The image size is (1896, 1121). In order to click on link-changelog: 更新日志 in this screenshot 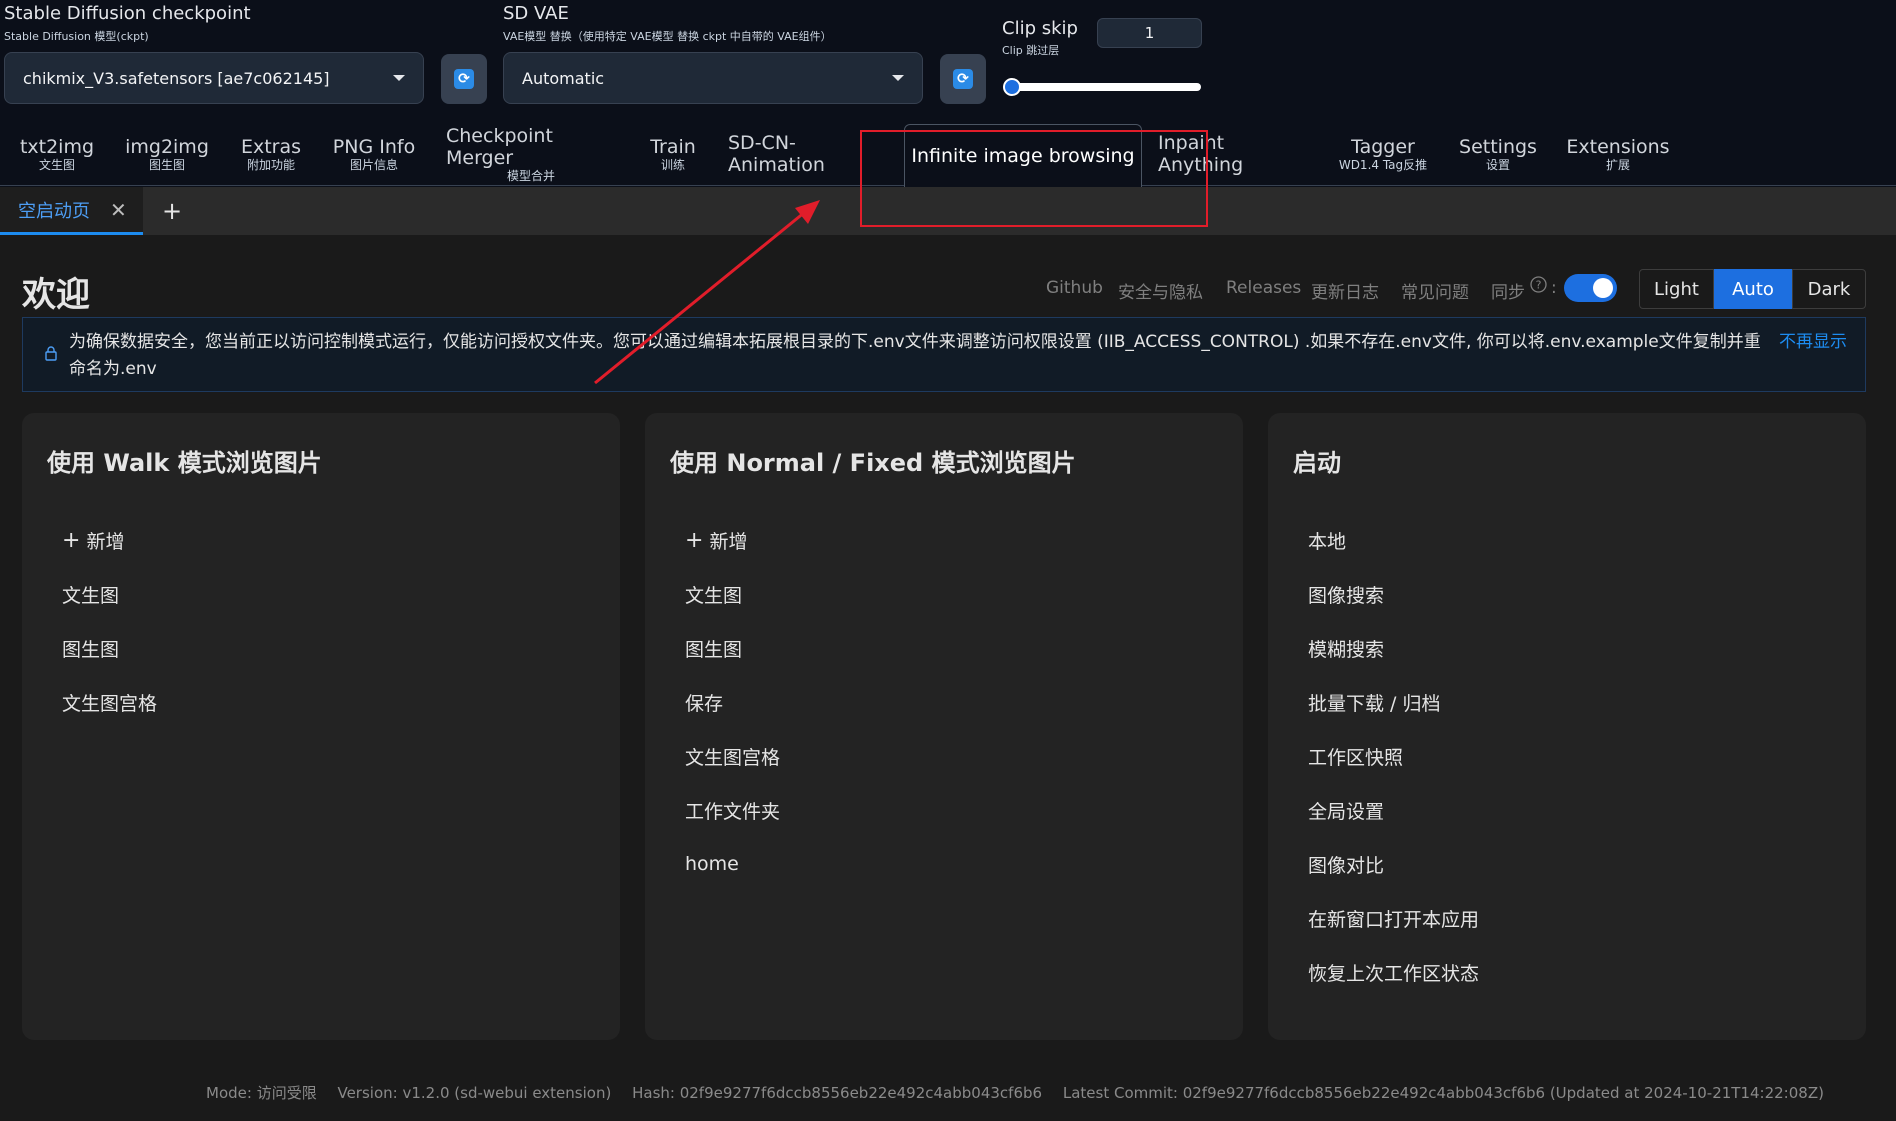, I will do `click(1345, 290)`.